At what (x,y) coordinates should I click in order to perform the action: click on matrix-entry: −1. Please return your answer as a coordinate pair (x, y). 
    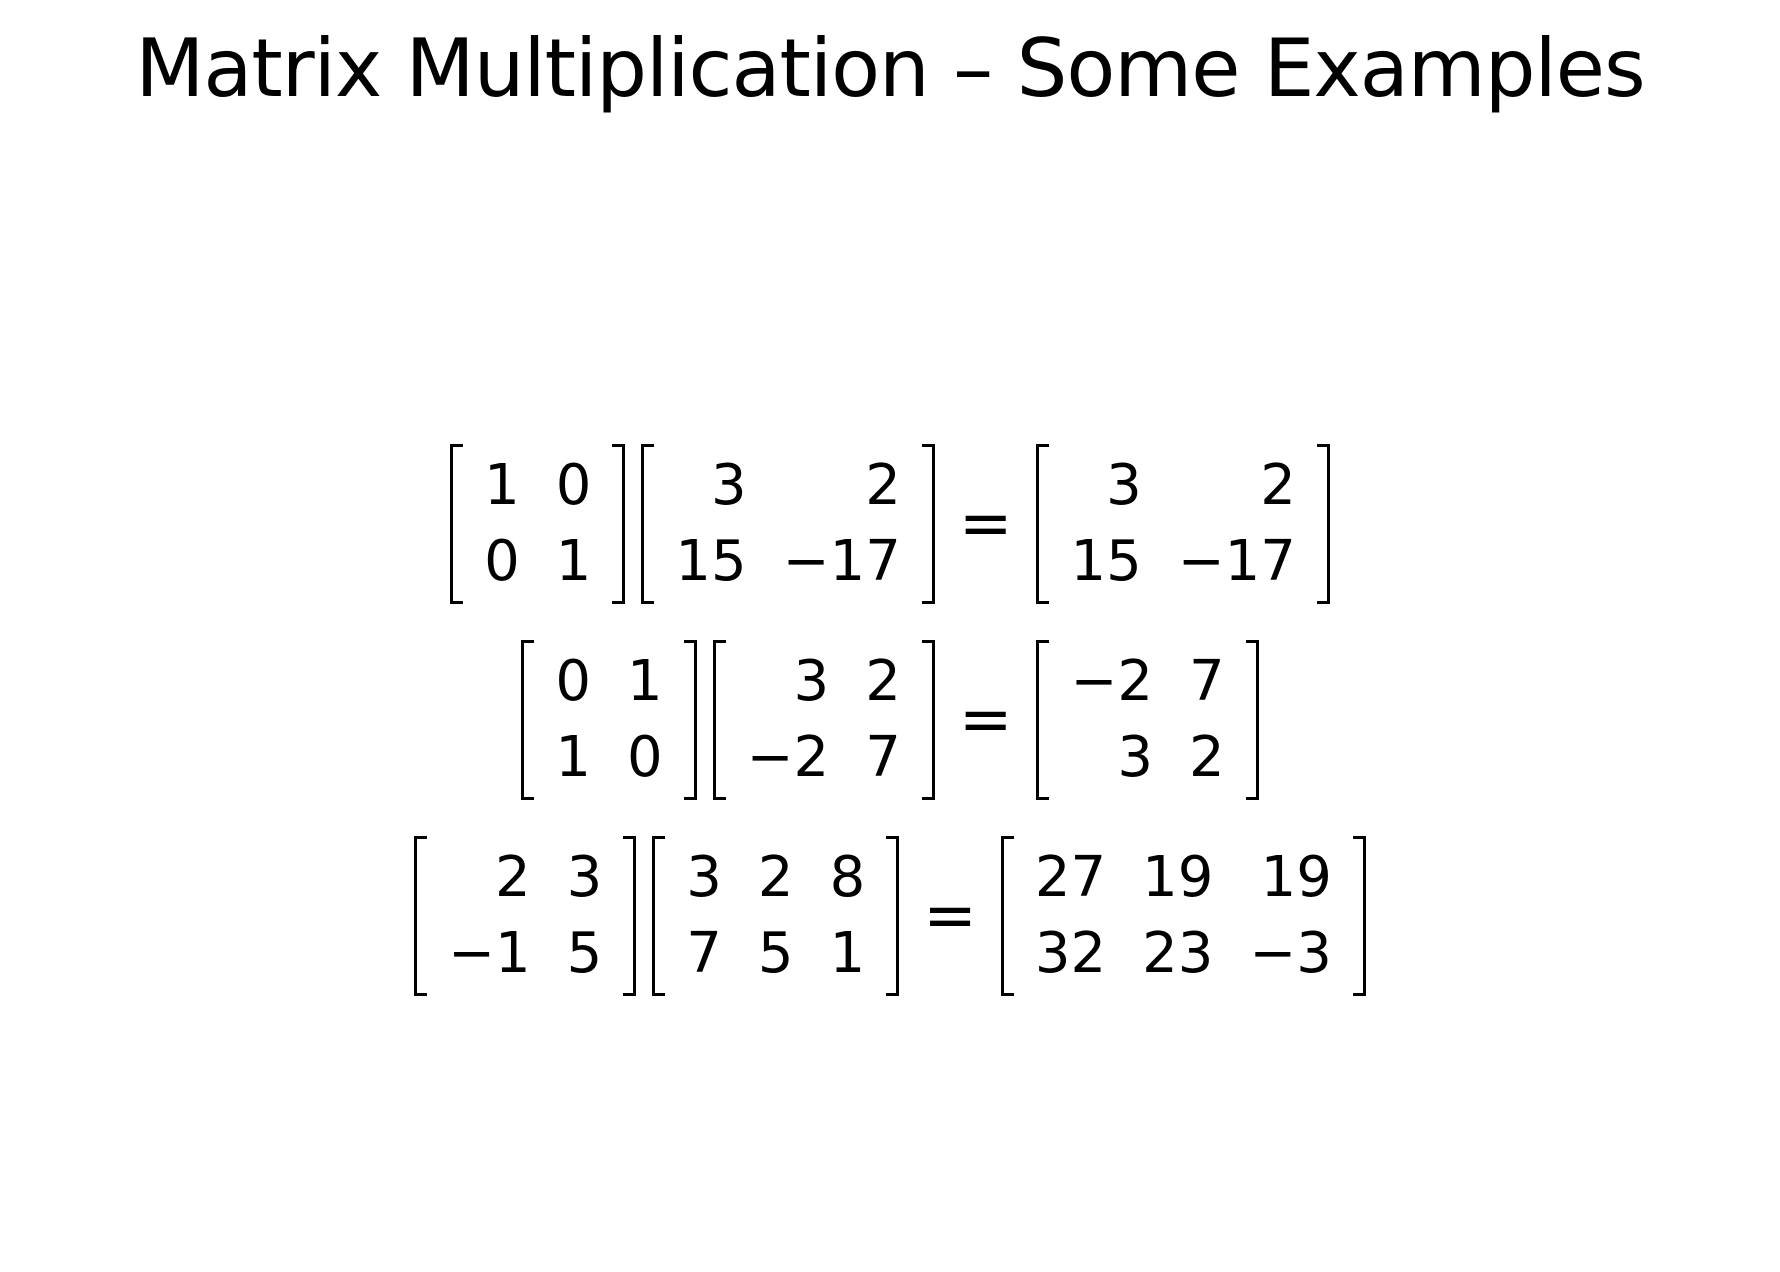
    Looking at the image, I should click on (489, 953).